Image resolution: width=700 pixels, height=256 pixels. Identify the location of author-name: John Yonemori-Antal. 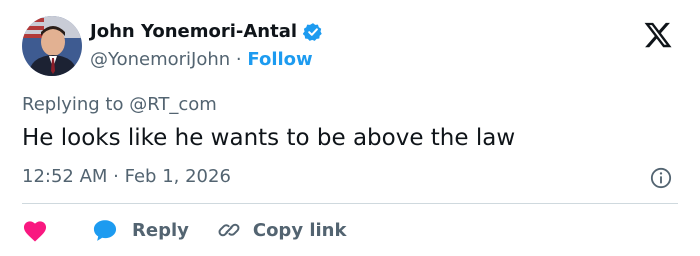
(193, 31).